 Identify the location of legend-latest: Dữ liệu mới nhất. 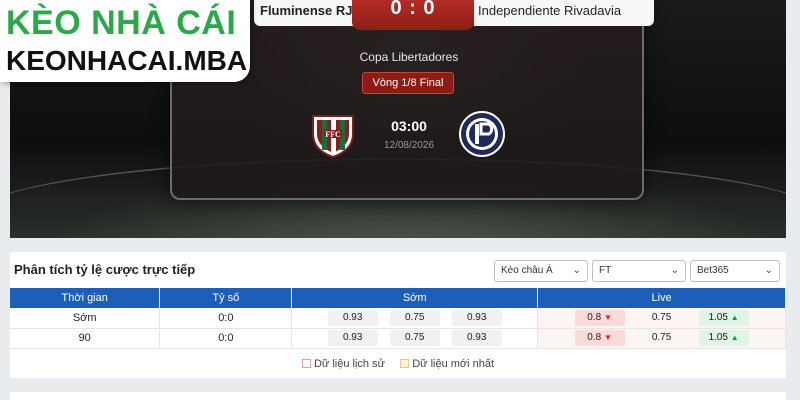
(453, 364).